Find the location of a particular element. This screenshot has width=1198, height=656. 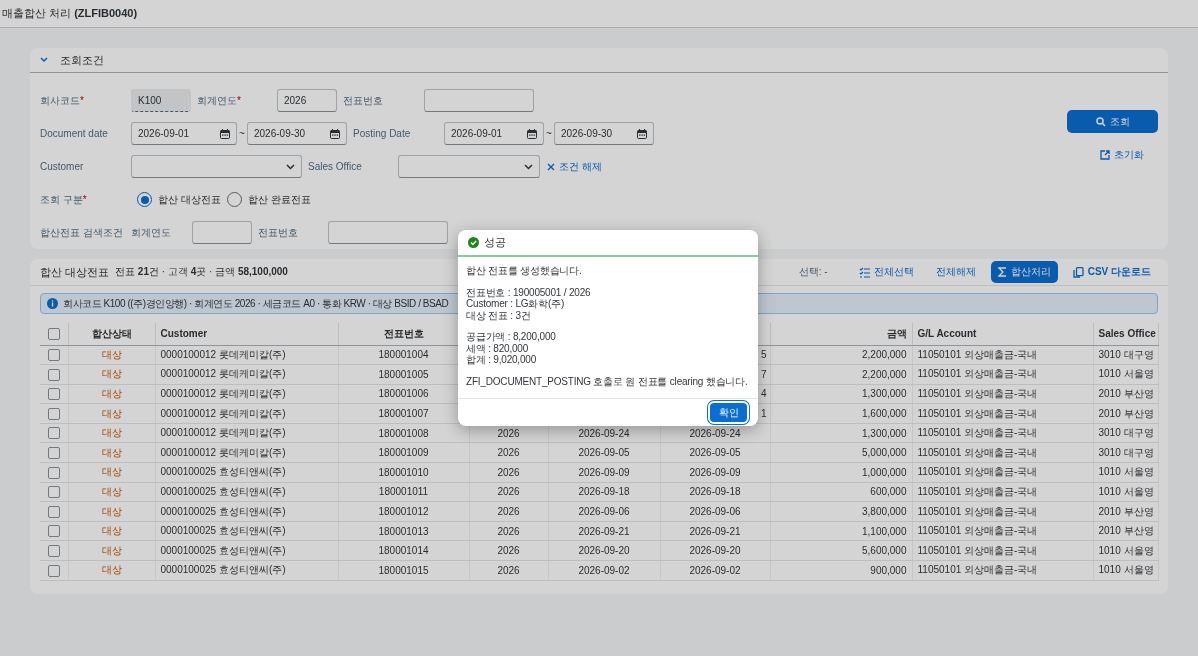

company-code-field: K100 is located at coordinates (161, 100).